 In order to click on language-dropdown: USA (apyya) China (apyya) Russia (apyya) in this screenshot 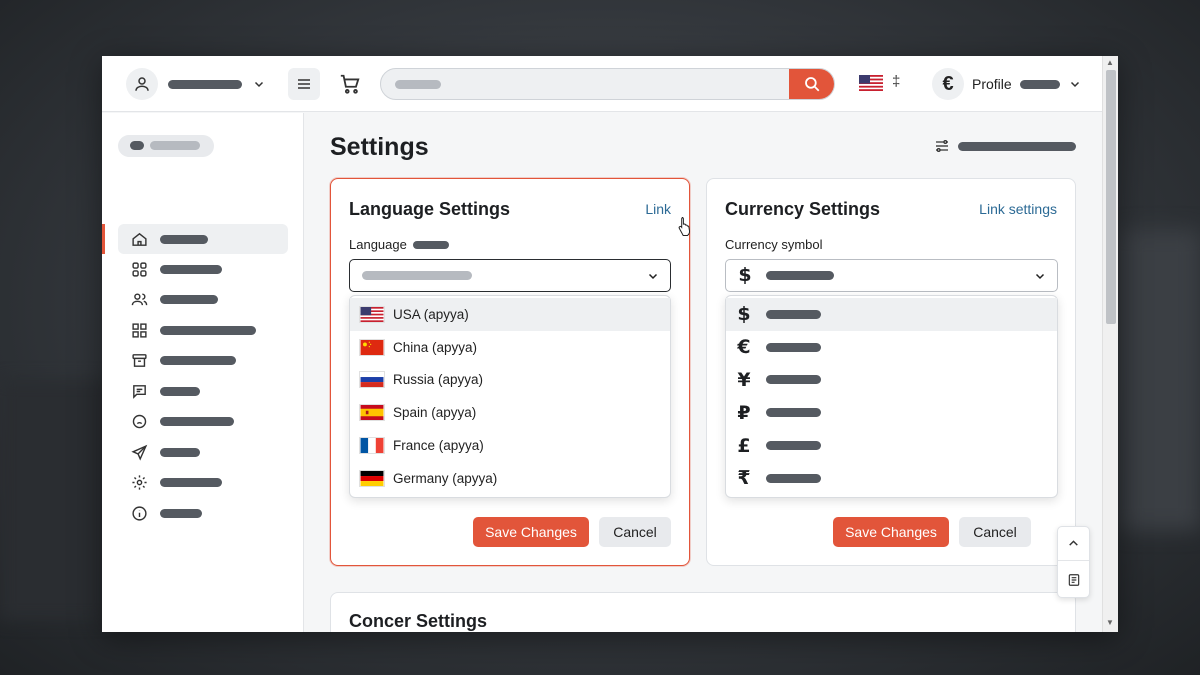, I will do `click(510, 396)`.